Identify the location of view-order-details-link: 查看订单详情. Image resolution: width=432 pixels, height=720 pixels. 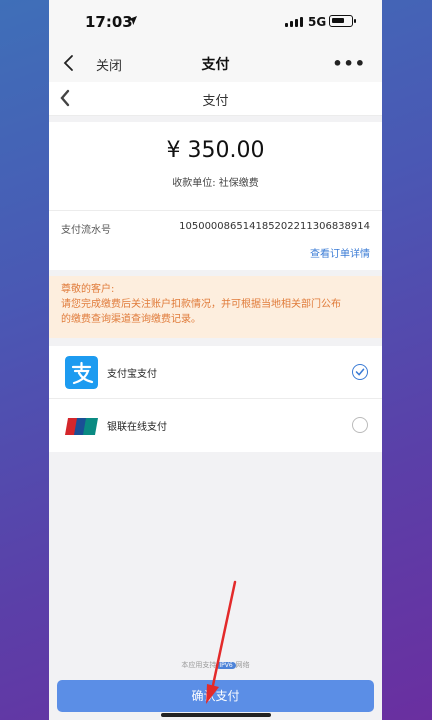
(340, 252).